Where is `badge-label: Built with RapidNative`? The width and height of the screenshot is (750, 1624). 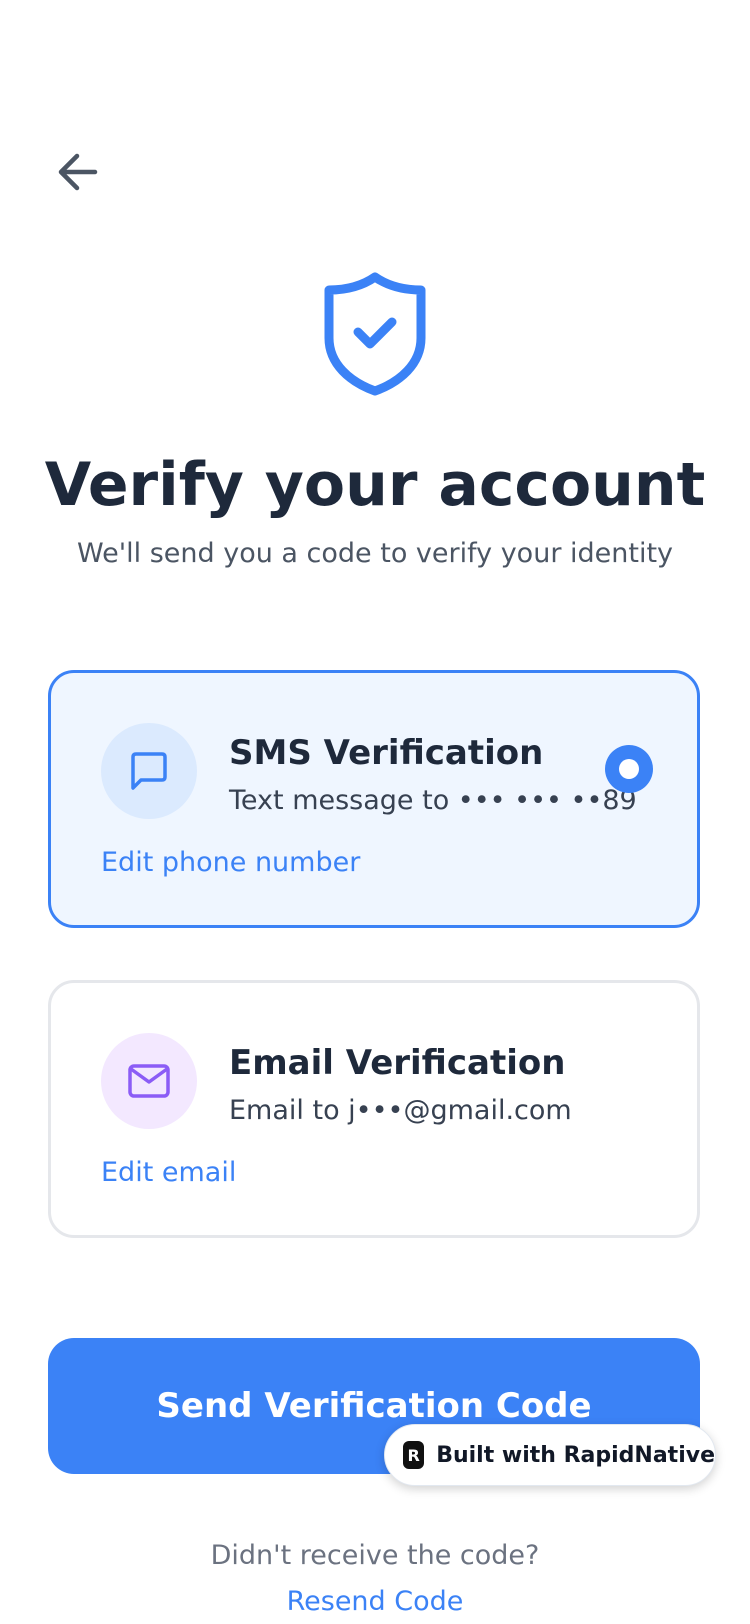
badge-label: Built with RapidNative is located at coordinates (575, 1455).